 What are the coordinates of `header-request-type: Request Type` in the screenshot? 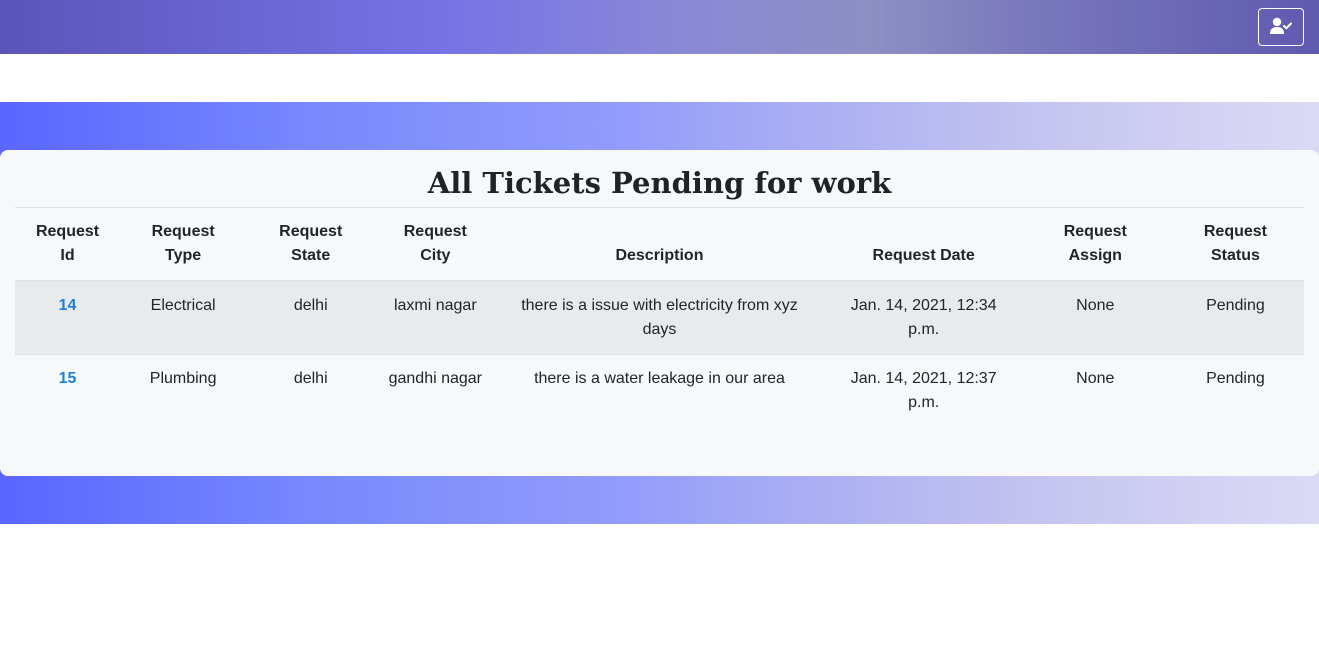 It's located at (183, 245).